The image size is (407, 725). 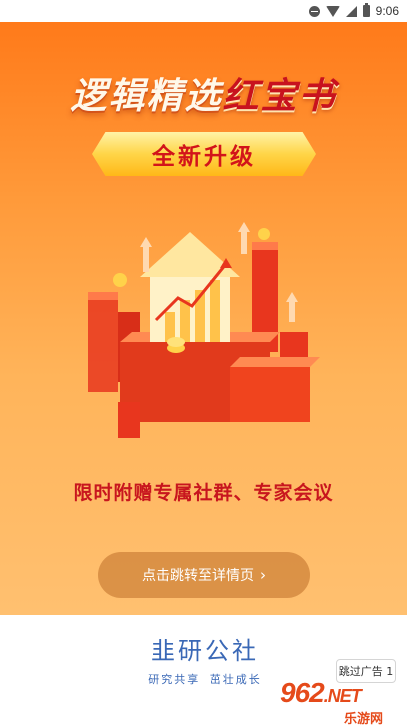 What do you see at coordinates (302, 692) in the screenshot?
I see `watermark-number: 962` at bounding box center [302, 692].